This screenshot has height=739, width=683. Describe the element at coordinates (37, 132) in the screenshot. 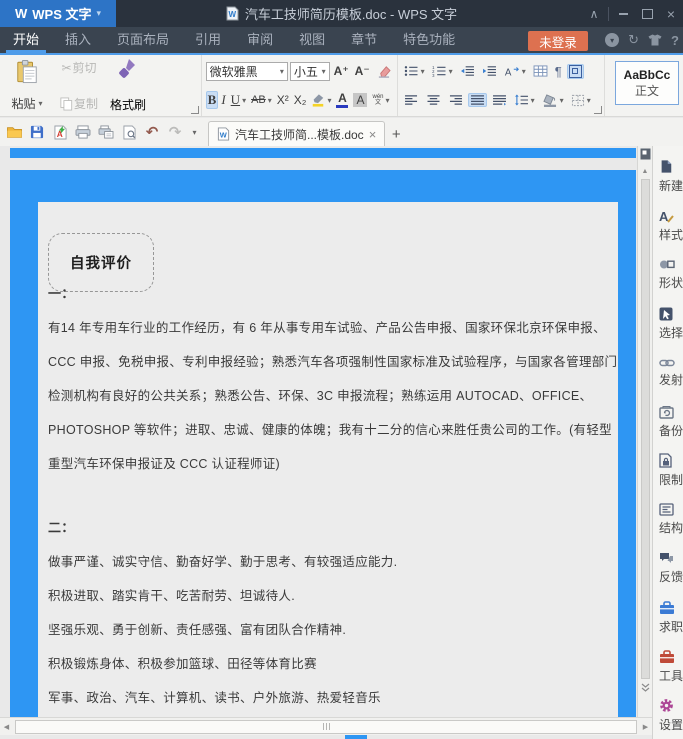

I see `save-button` at that location.